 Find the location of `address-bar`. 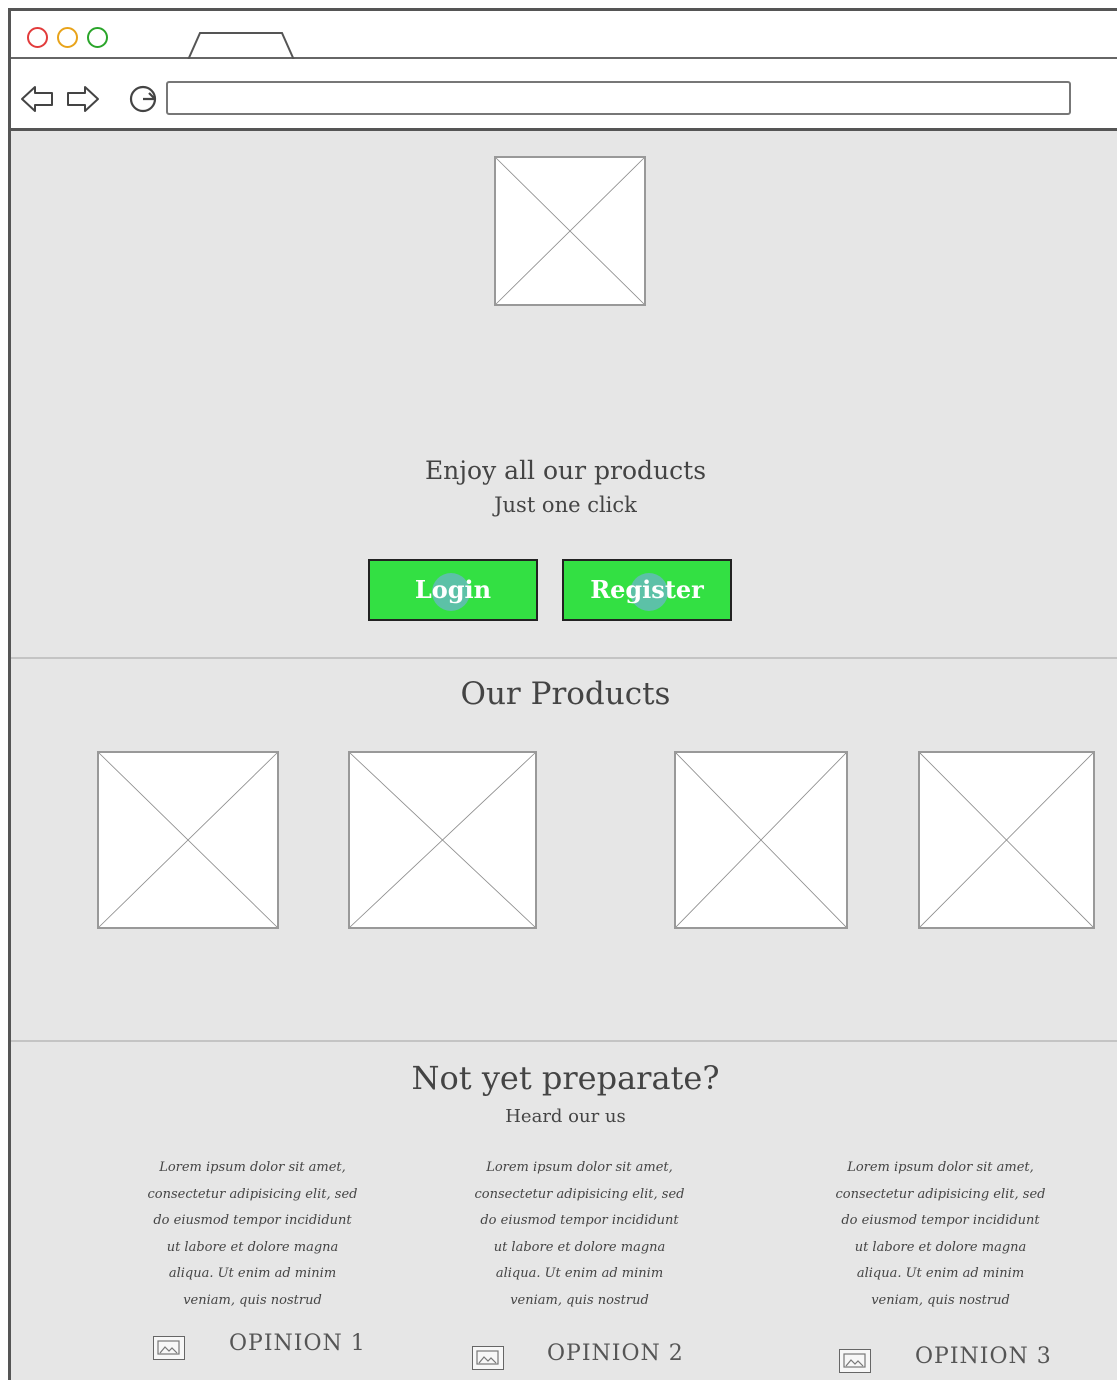

address-bar is located at coordinates (564, 95).